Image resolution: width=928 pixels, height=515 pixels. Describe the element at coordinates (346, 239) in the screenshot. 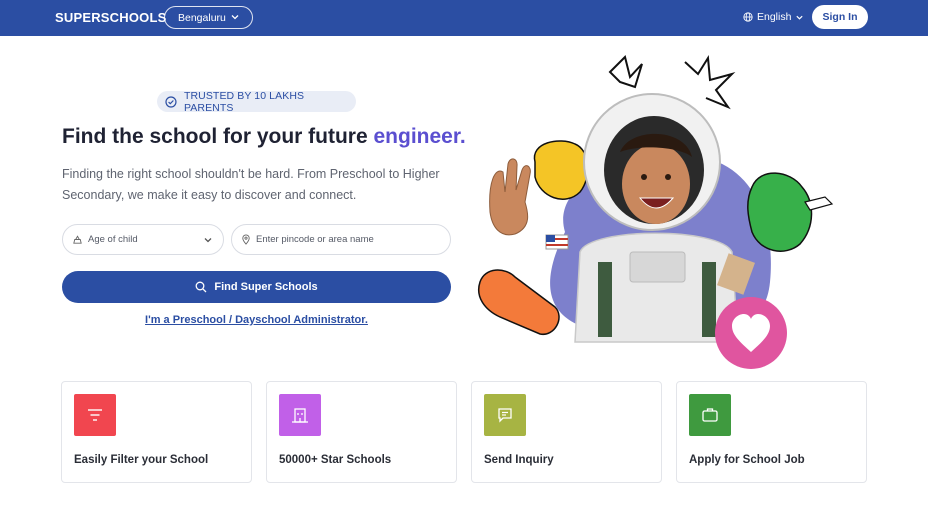

I see `pincode-input` at that location.